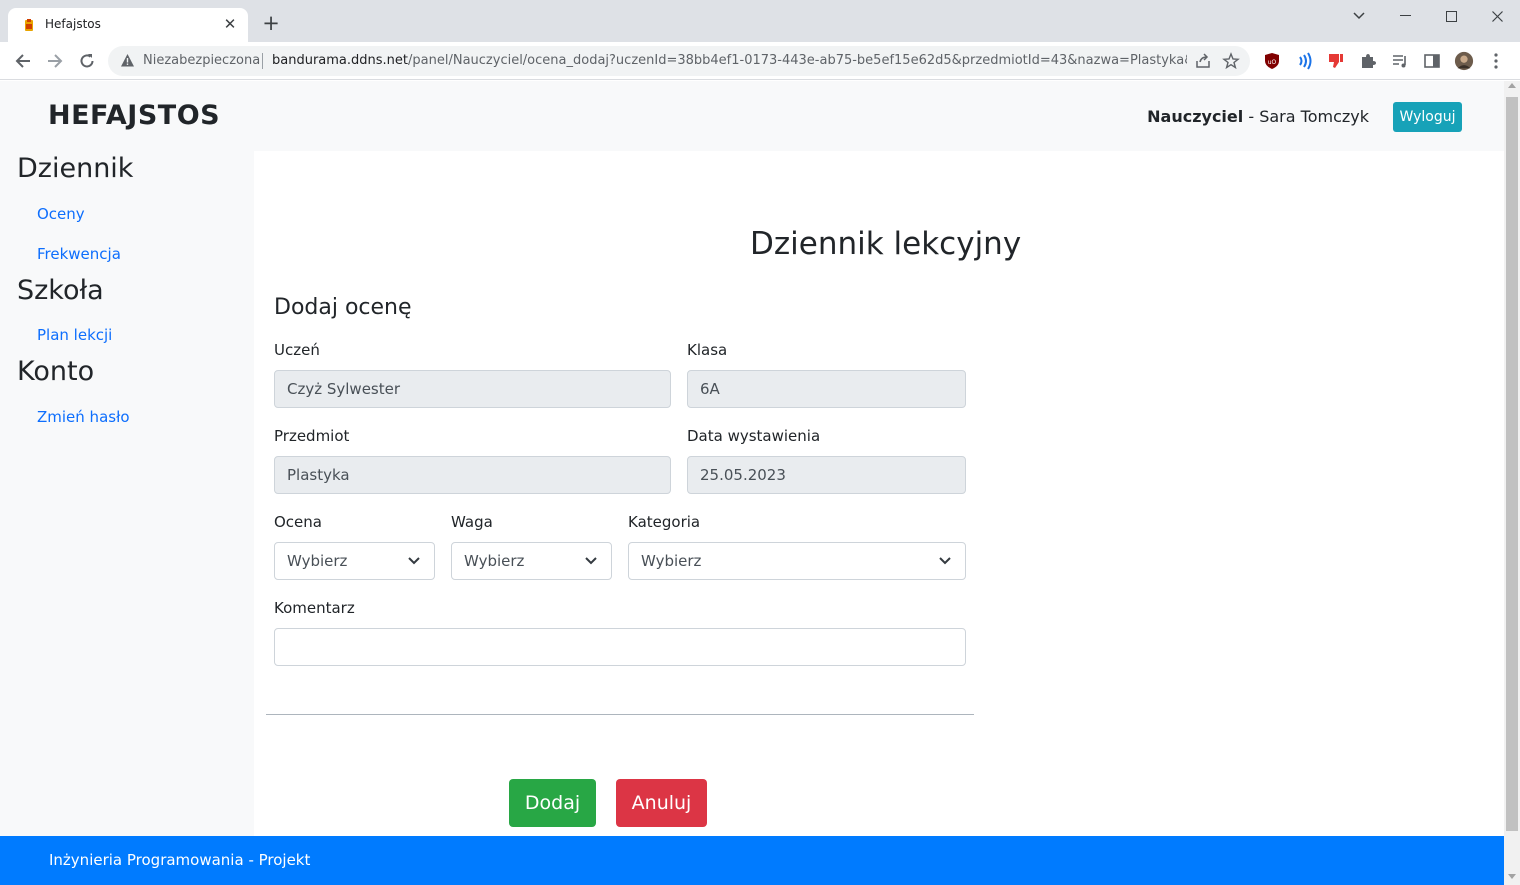 The image size is (1520, 885). What do you see at coordinates (230, 24) in the screenshot?
I see `close-tab-icon: ✕` at bounding box center [230, 24].